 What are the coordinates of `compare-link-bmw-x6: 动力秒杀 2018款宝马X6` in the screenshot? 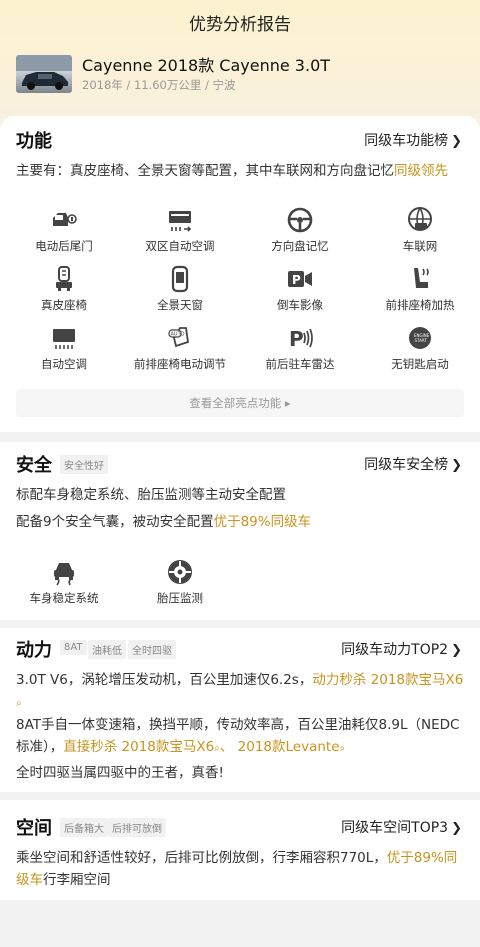 It's located at (387, 680).